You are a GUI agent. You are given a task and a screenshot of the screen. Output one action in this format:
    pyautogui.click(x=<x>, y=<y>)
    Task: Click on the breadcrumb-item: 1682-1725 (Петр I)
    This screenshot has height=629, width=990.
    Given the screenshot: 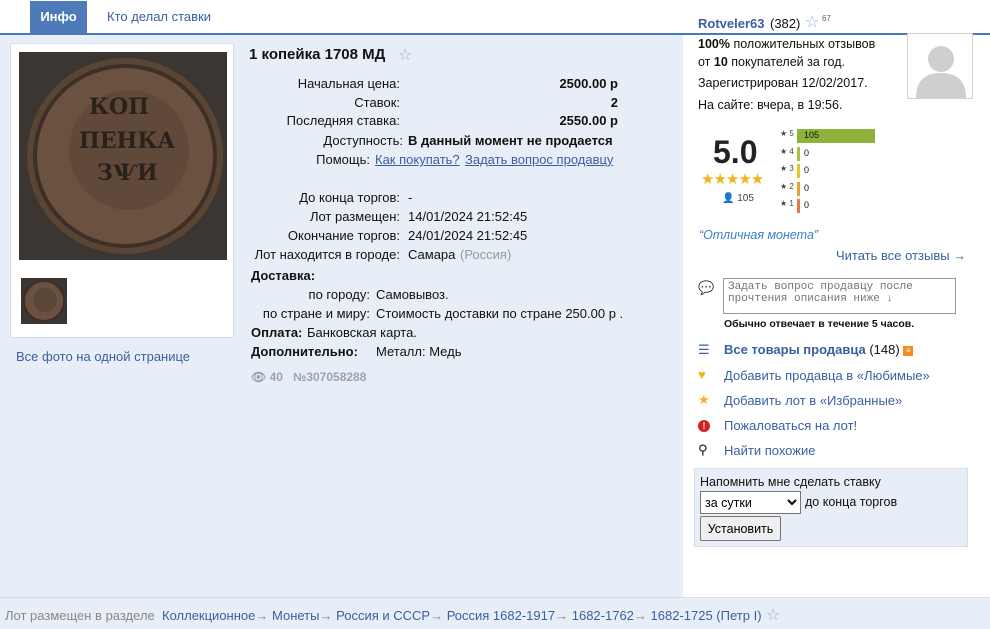 What is the action you would take?
    pyautogui.click(x=706, y=615)
    